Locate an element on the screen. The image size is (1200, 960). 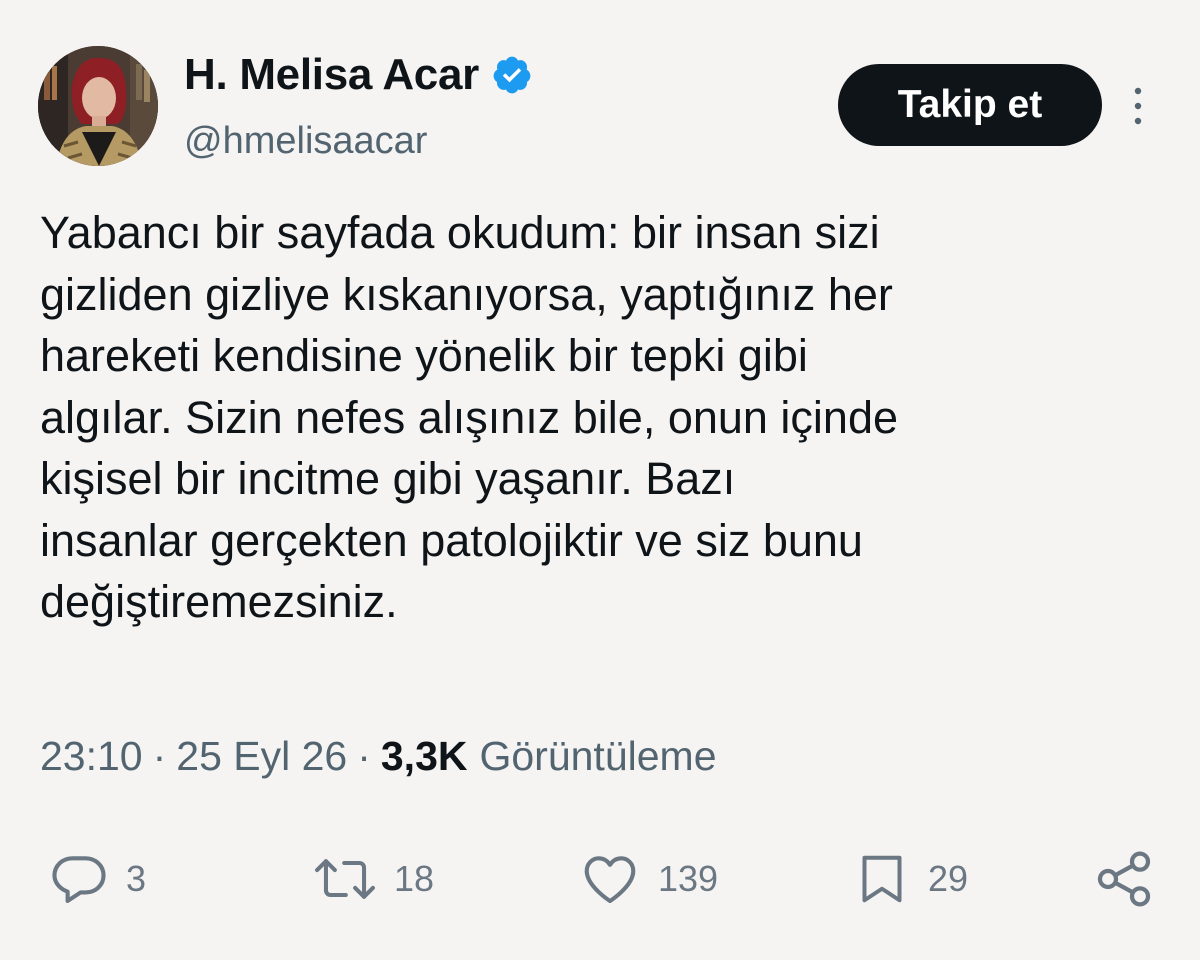
author-handle: @hmelisaacar is located at coordinates (305, 141).